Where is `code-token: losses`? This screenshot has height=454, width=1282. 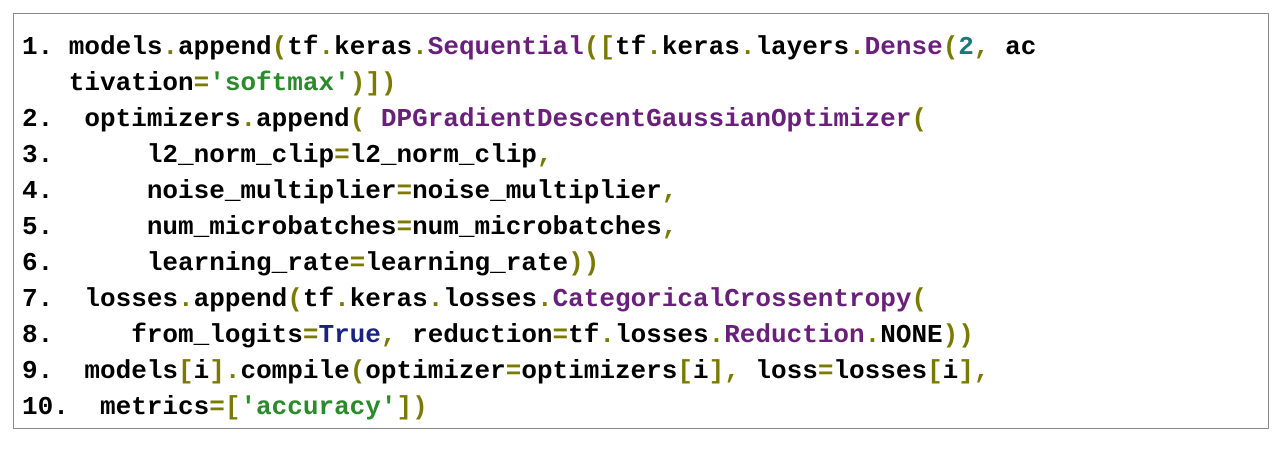 code-token: losses is located at coordinates (661, 335).